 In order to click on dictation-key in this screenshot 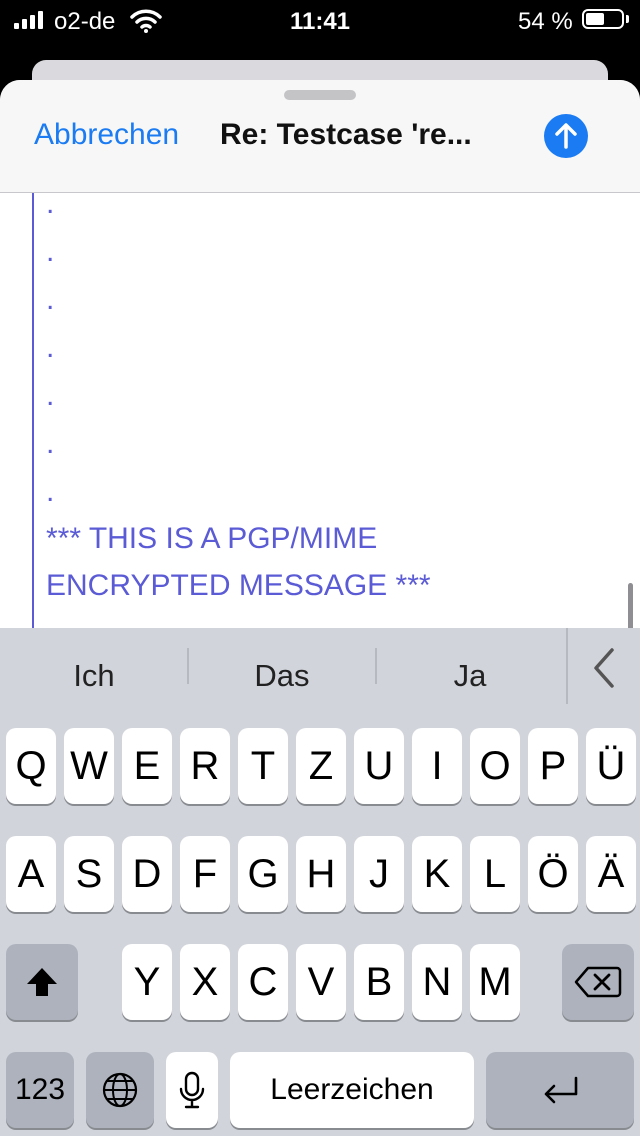, I will do `click(192, 1090)`.